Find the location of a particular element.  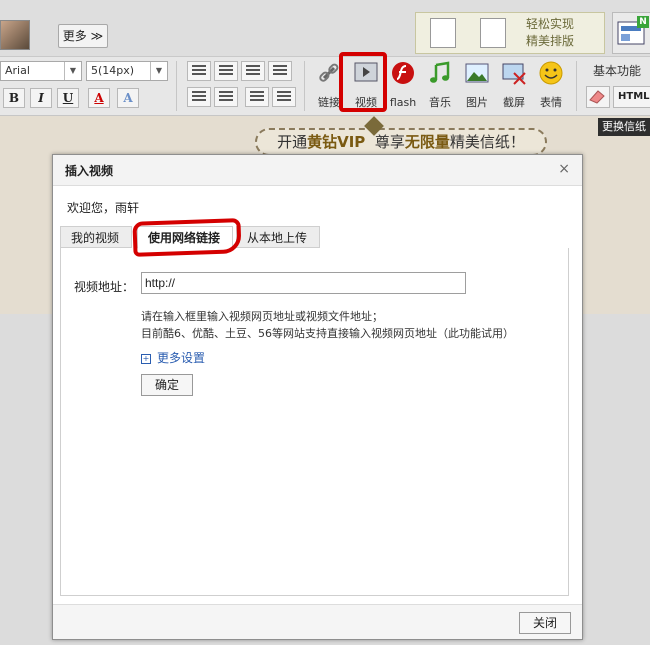

clear-format-button is located at coordinates (598, 97).